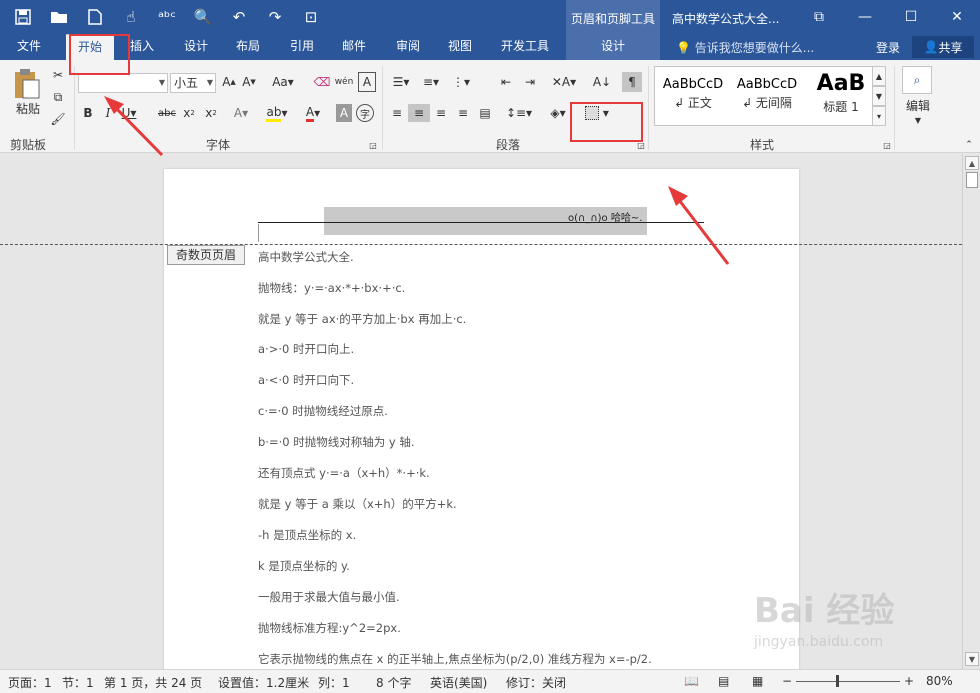 This screenshot has height=693, width=980. I want to click on arrow-to-header, so click(699, 225).